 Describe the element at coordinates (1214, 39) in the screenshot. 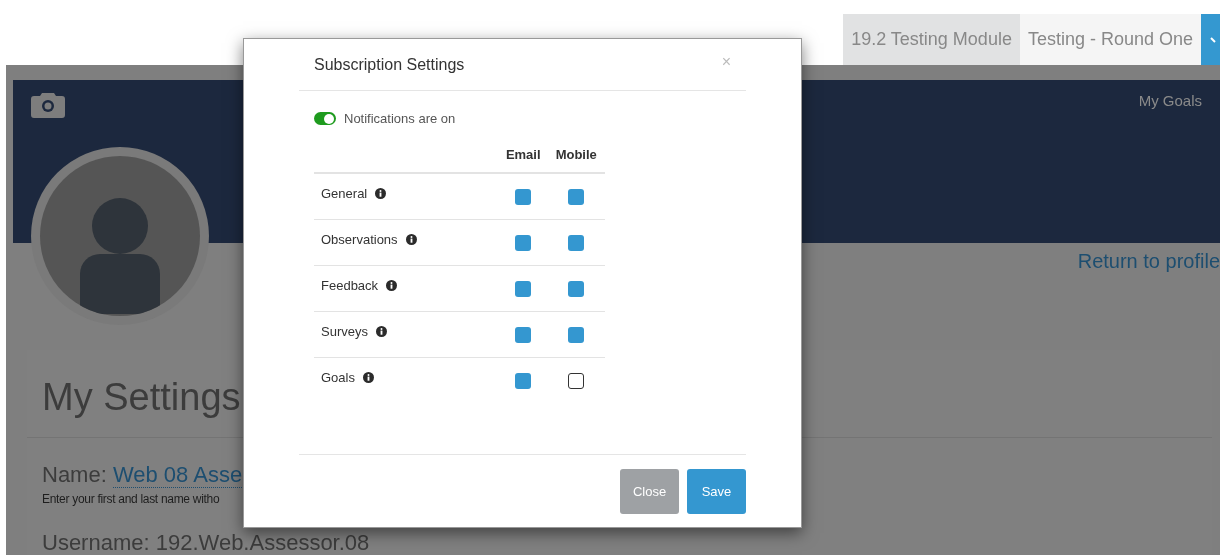

I see `chevron-icon` at that location.